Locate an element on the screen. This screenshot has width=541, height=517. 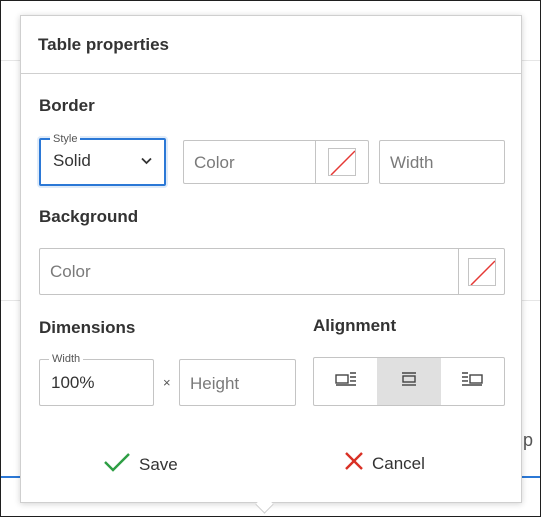
border-style-dropdown: Style Solid is located at coordinates (102, 159).